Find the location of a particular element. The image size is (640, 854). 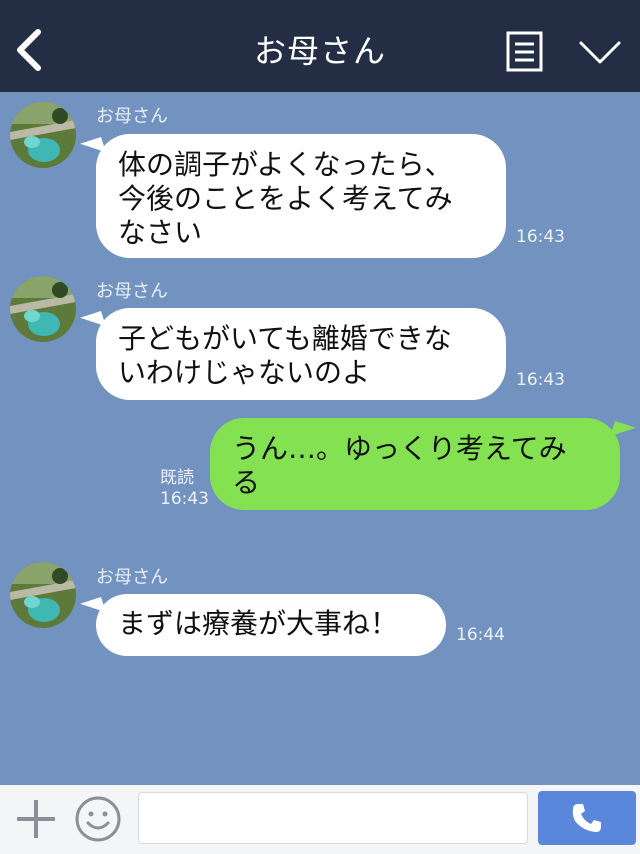

chat-header: お母さん is located at coordinates (320, 46).